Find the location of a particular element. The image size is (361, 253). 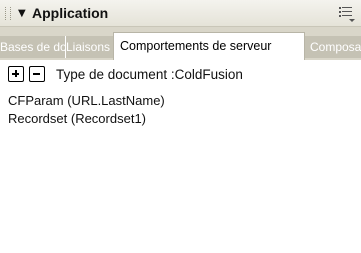

tab-label: Bases de données is located at coordinates (32, 47).